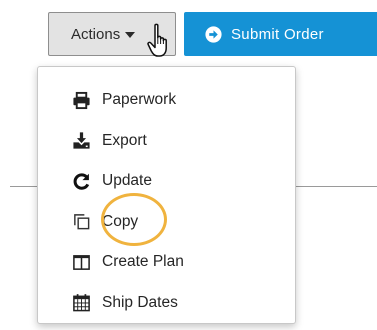 This screenshot has height=330, width=377. I want to click on menu-item-paperwork: Paperwork, so click(166, 100).